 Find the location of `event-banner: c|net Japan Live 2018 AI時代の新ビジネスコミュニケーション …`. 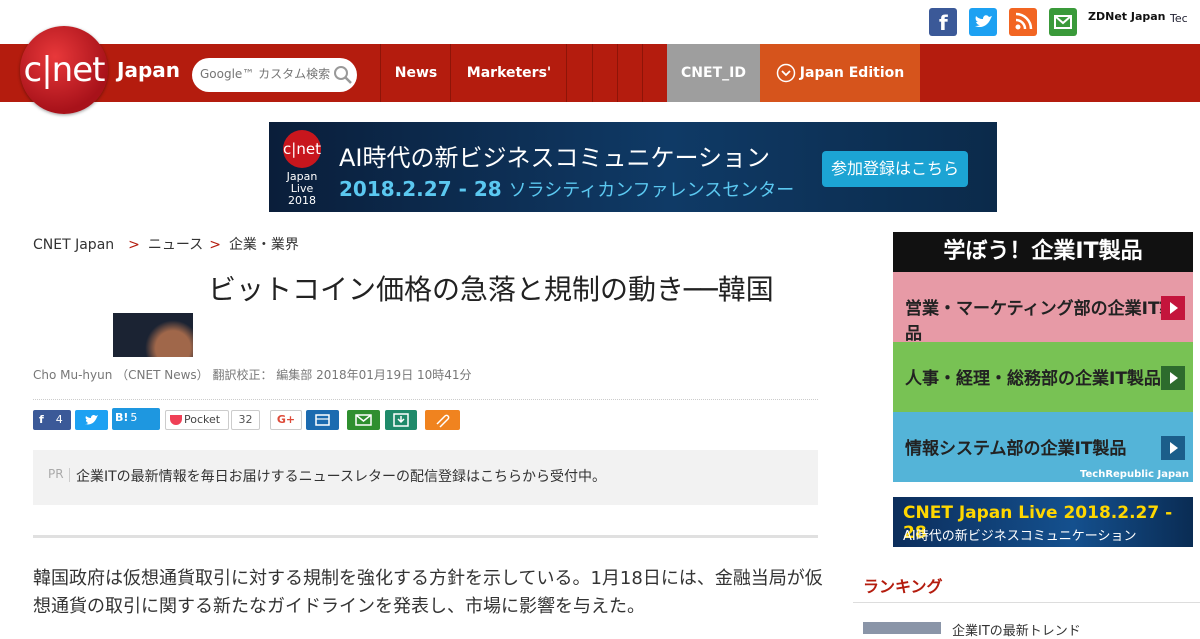

event-banner: c|net Japan Live 2018 AI時代の新ビジネスコミュニケーション … is located at coordinates (633, 167).